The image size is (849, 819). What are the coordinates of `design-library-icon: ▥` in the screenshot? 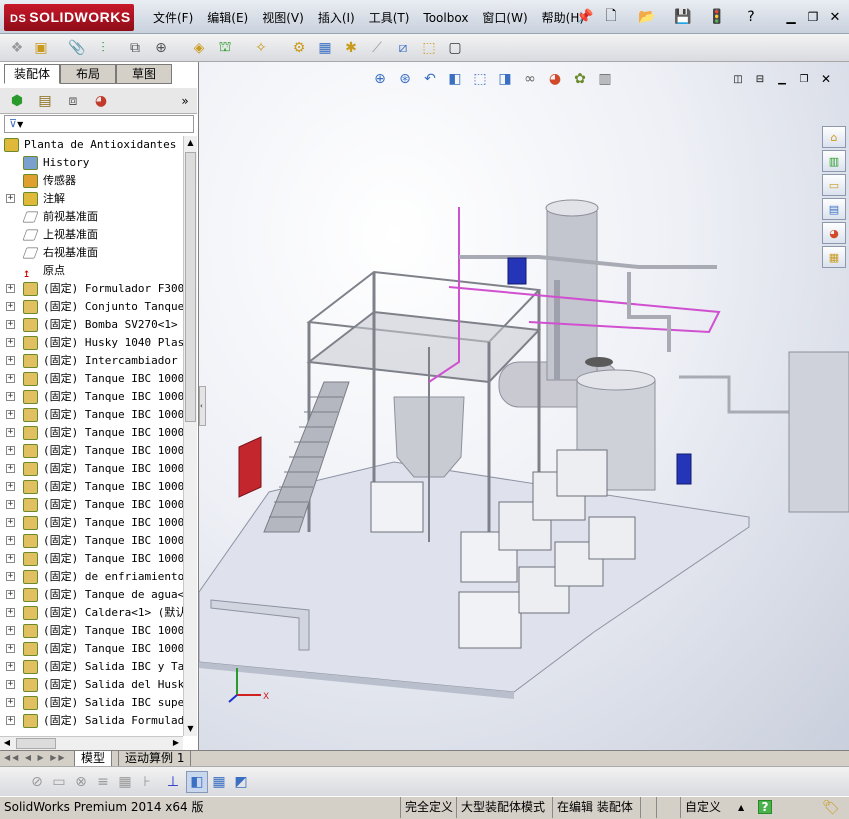 It's located at (834, 161).